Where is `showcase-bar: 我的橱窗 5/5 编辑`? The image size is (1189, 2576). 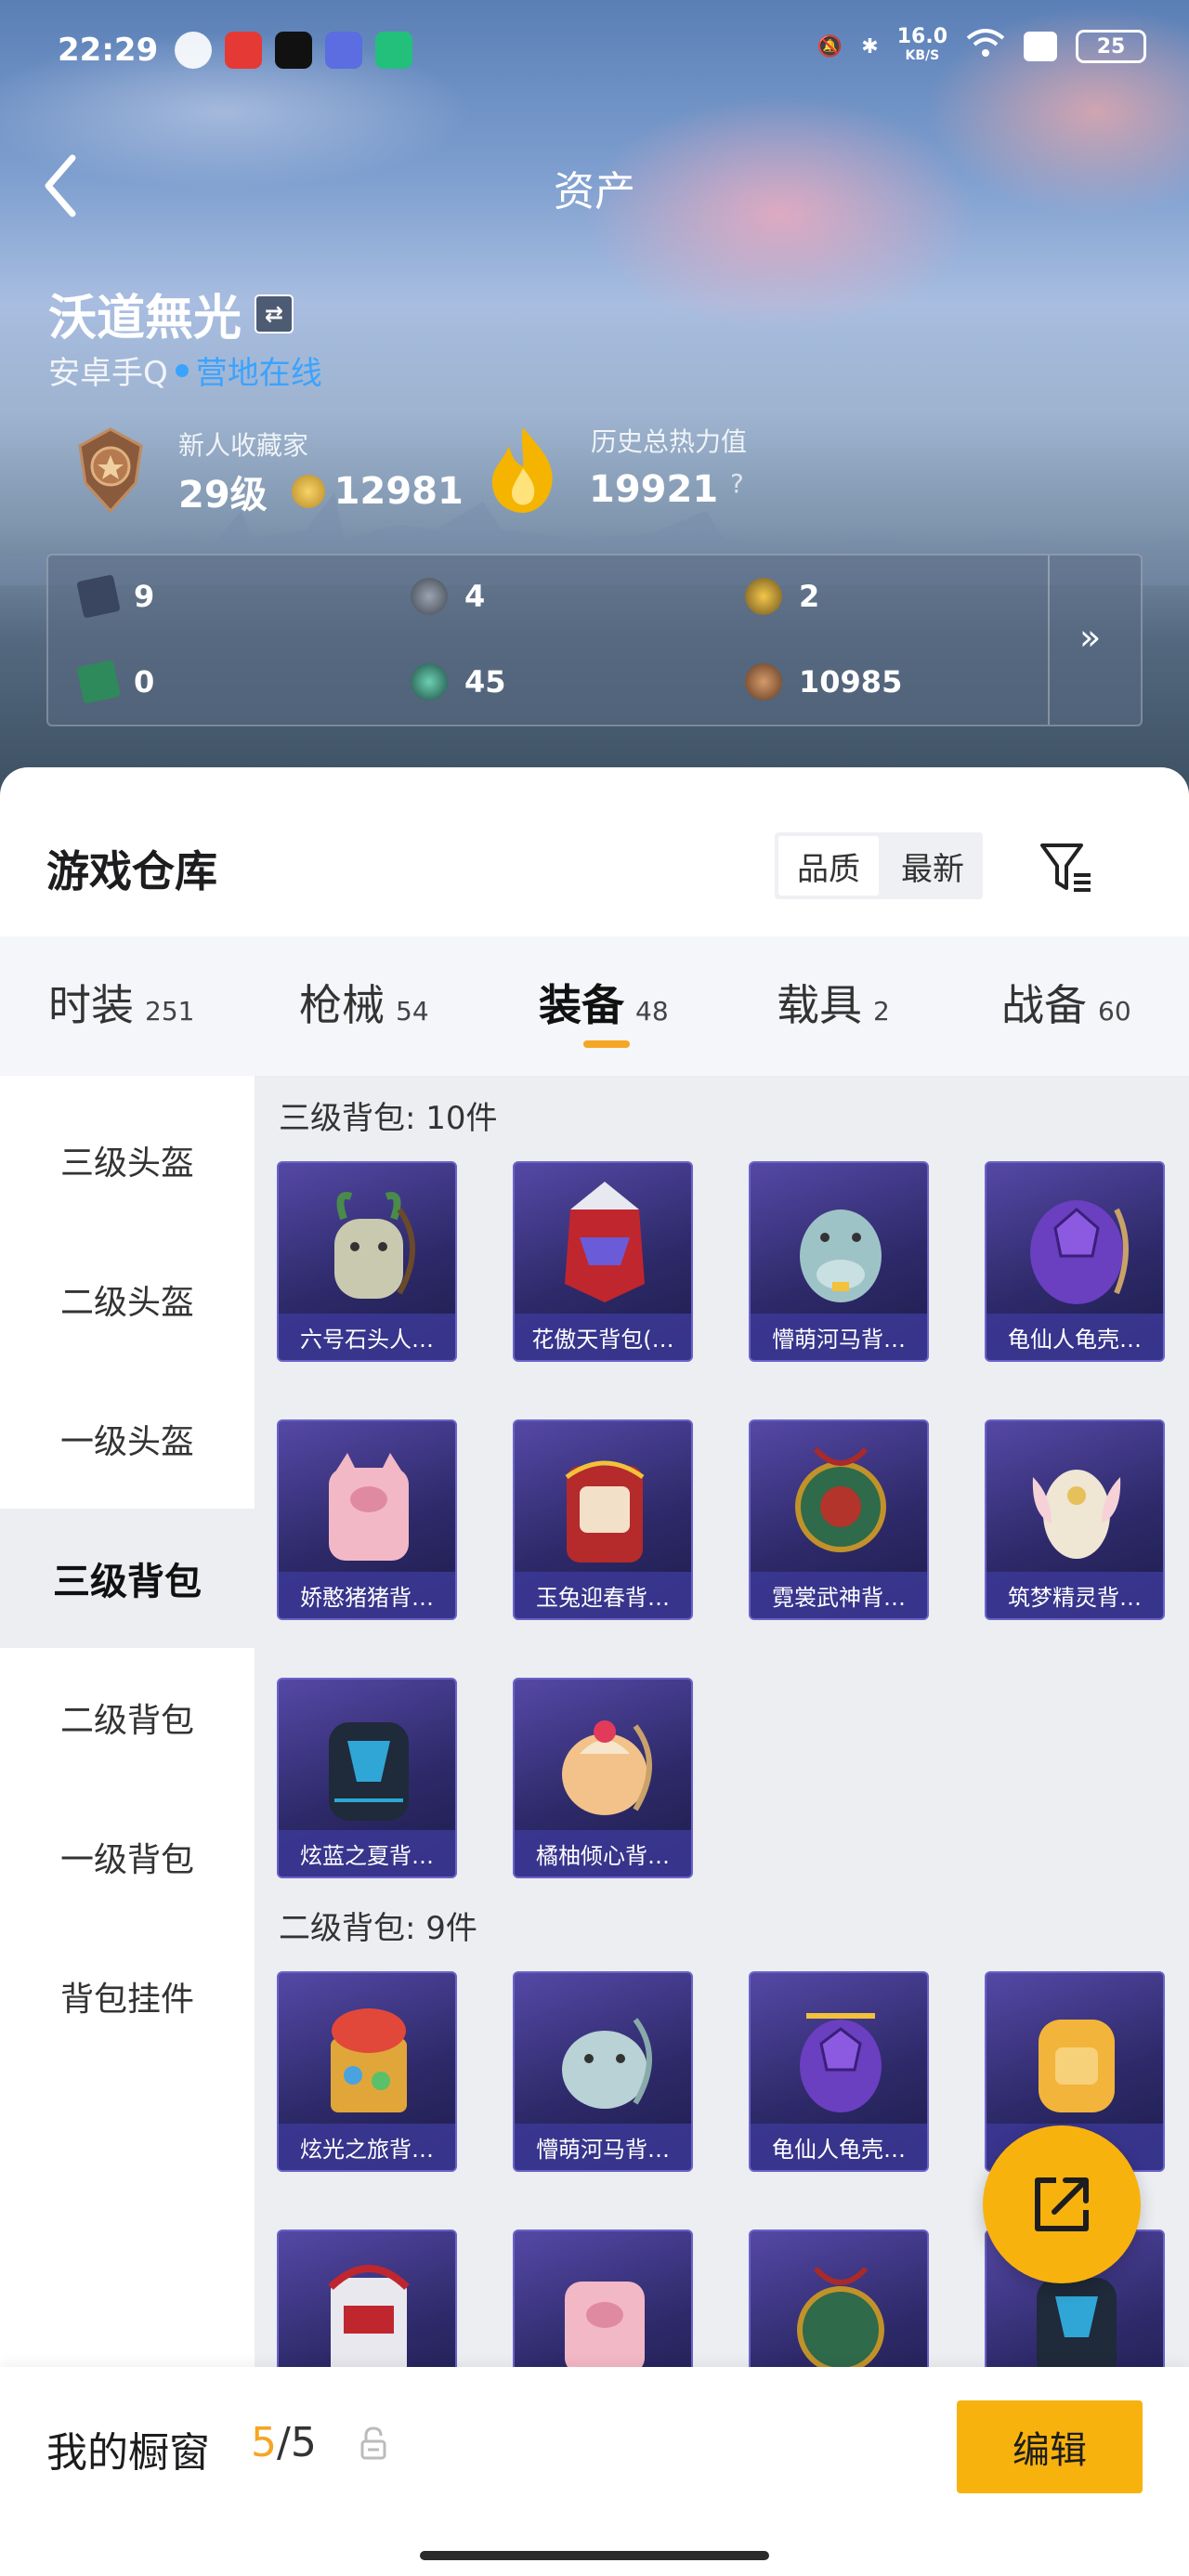 showcase-bar: 我的橱窗 5/5 编辑 is located at coordinates (594, 2471).